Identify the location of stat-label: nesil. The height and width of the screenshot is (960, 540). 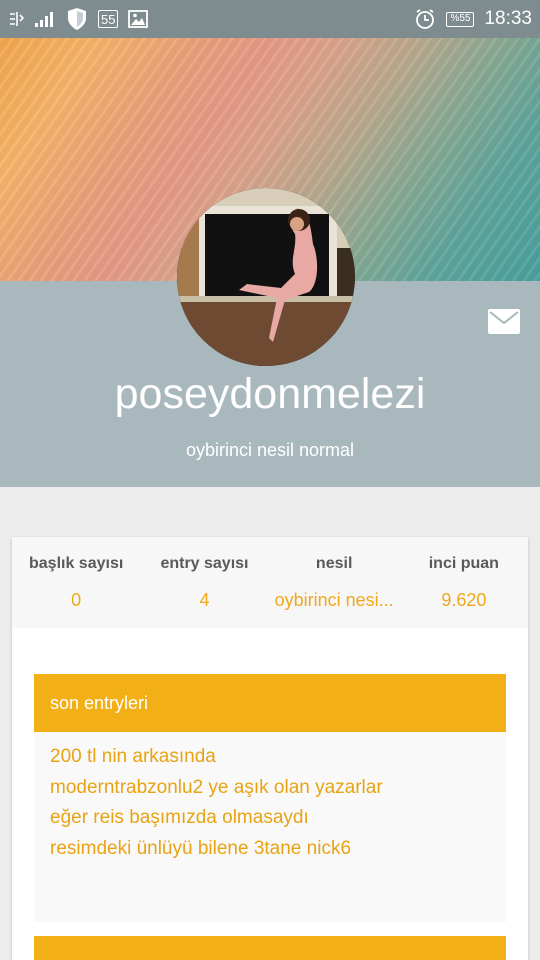
(334, 563).